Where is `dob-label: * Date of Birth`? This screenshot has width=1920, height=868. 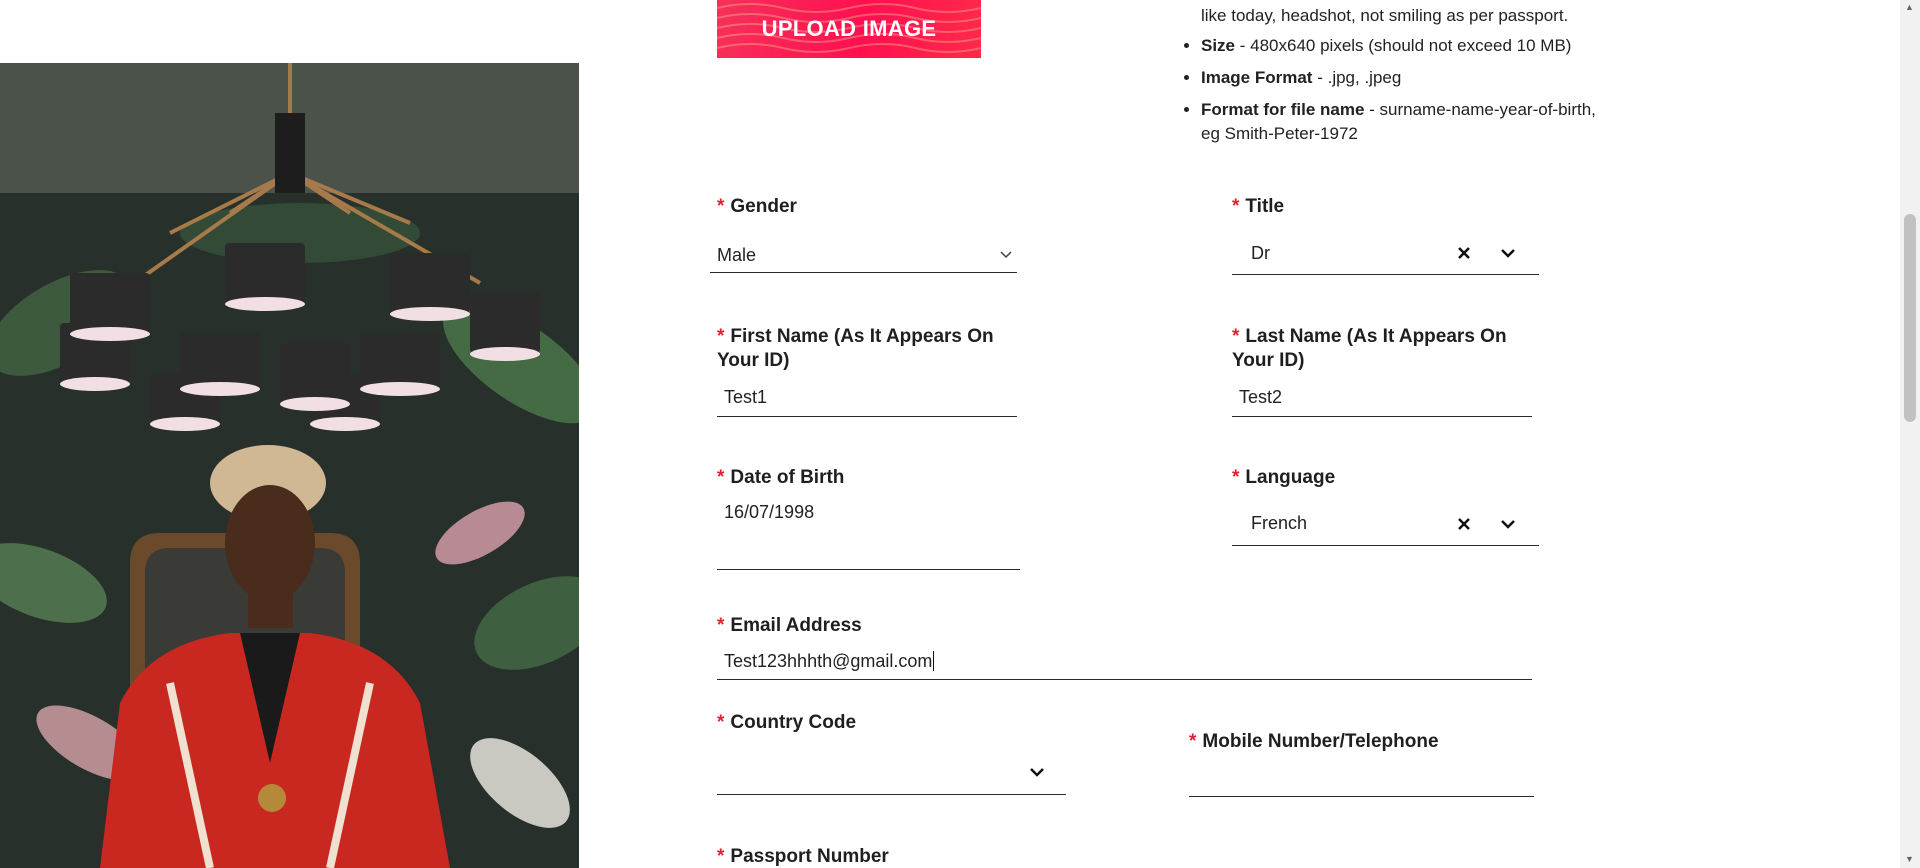
dob-label: * Date of Birth is located at coordinates (781, 477).